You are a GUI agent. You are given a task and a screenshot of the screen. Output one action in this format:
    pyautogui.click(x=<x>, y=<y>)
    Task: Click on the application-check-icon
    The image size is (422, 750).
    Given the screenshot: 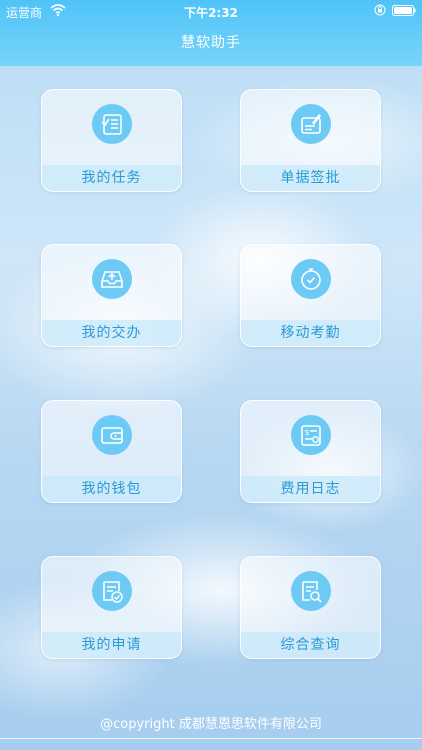 What is the action you would take?
    pyautogui.click(x=112, y=591)
    